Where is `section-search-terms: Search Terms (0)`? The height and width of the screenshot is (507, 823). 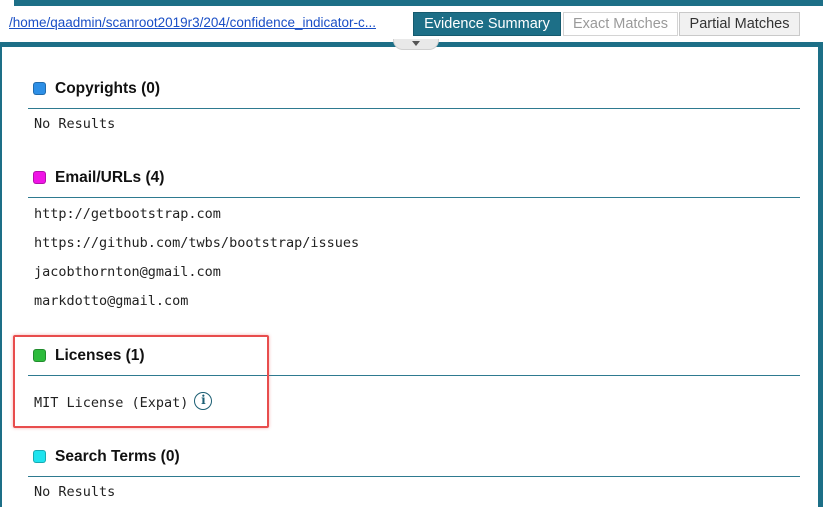
section-search-terms: Search Terms (0) is located at coordinates (414, 458).